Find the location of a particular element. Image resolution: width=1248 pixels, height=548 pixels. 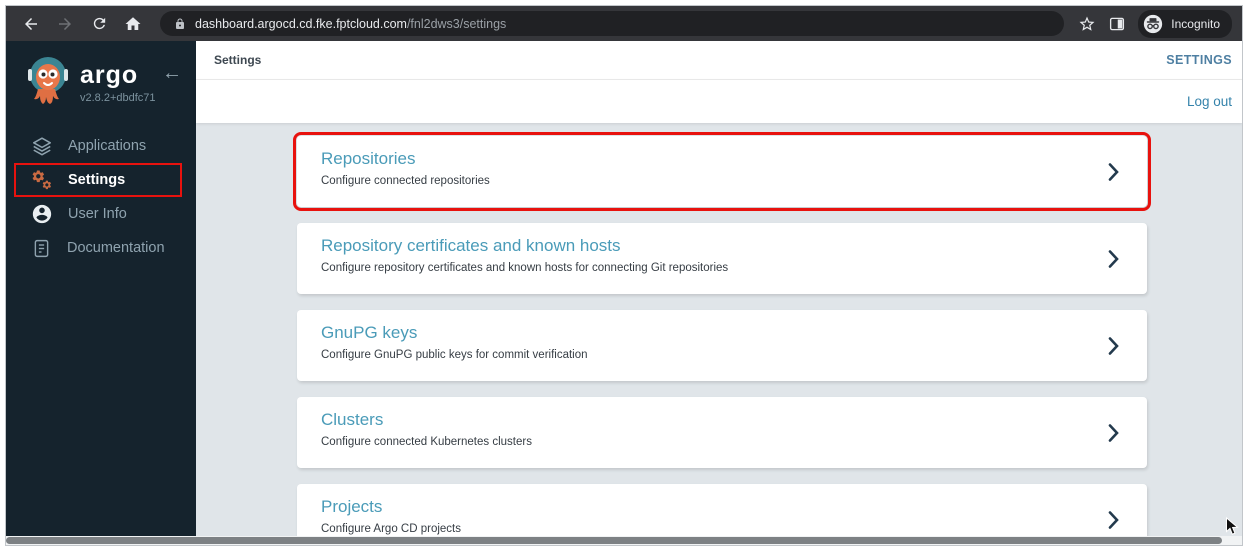

toolbar-right: Incognito is located at coordinates (1155, 23).